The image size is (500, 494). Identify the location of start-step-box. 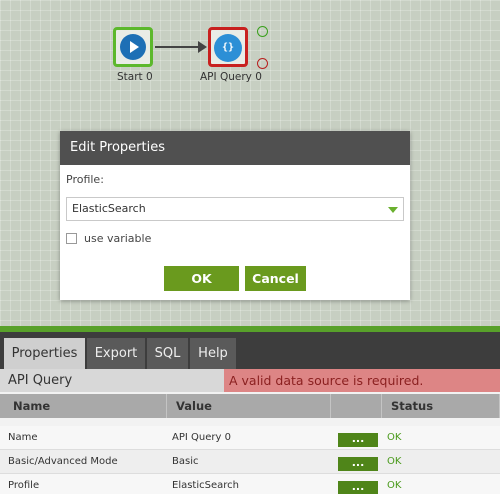
(133, 47).